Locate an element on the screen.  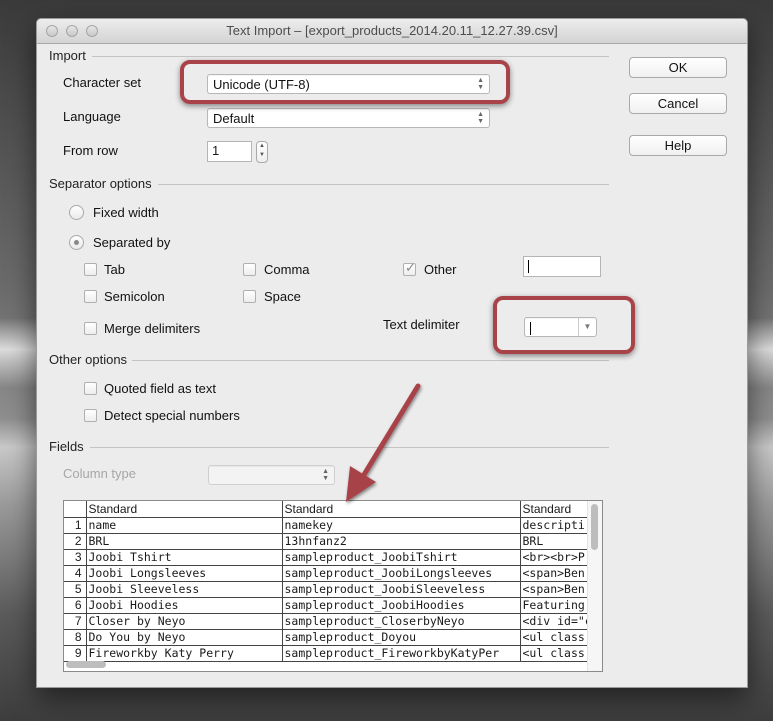
text-delimiter-highlight is located at coordinates (564, 325).